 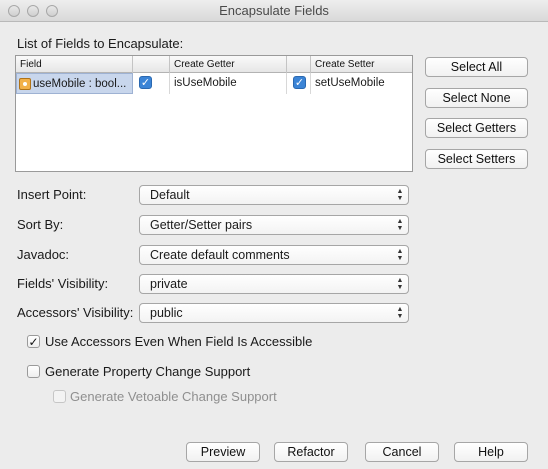 What do you see at coordinates (43, 254) in the screenshot?
I see `javadoc-label: Javadoc:` at bounding box center [43, 254].